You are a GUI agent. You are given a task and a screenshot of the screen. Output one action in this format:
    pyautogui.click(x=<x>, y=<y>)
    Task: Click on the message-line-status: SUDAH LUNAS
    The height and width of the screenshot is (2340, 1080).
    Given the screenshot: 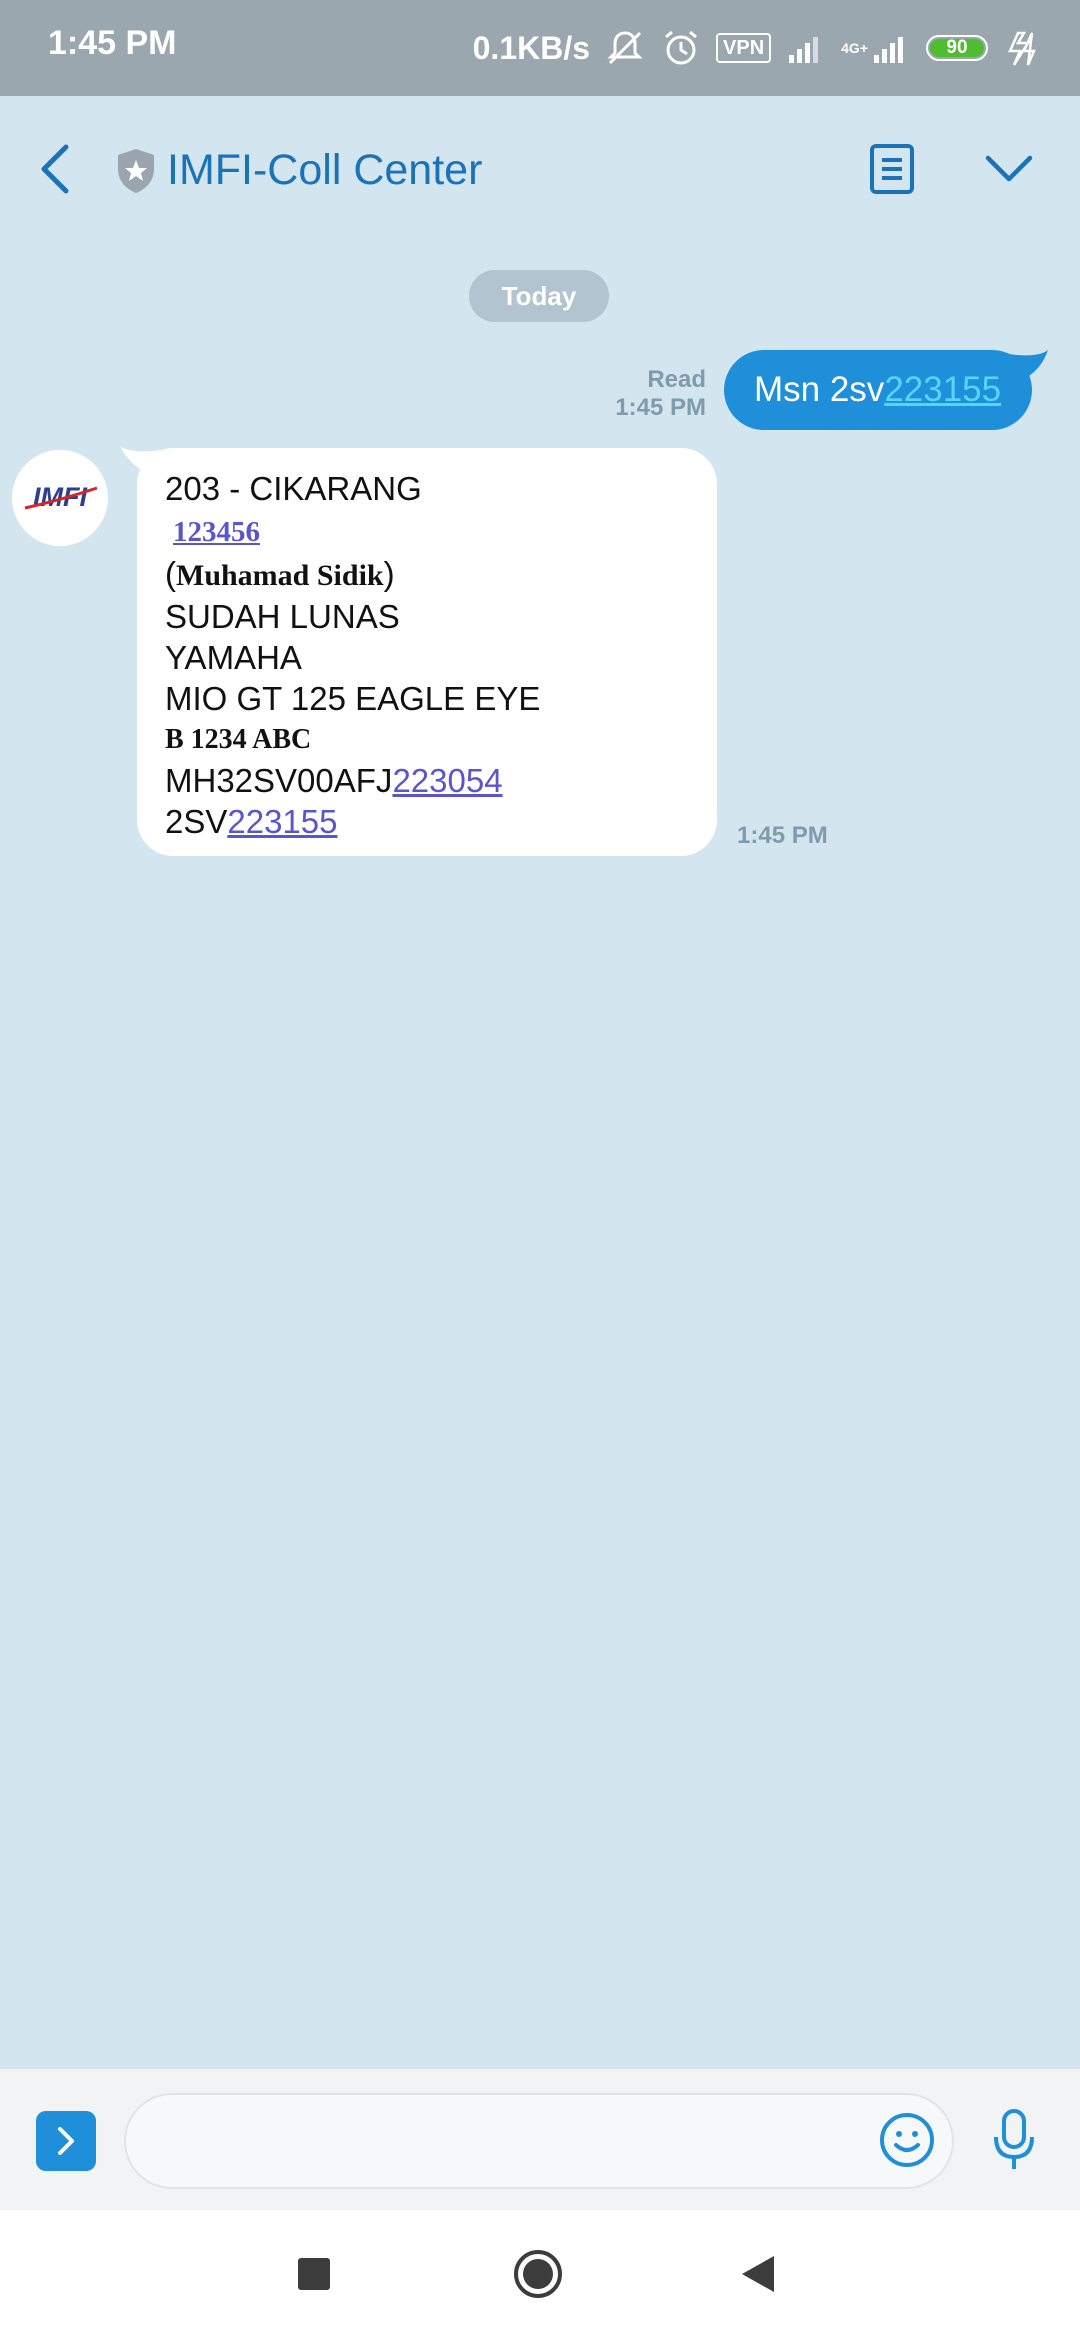 What is the action you would take?
    pyautogui.click(x=282, y=616)
    